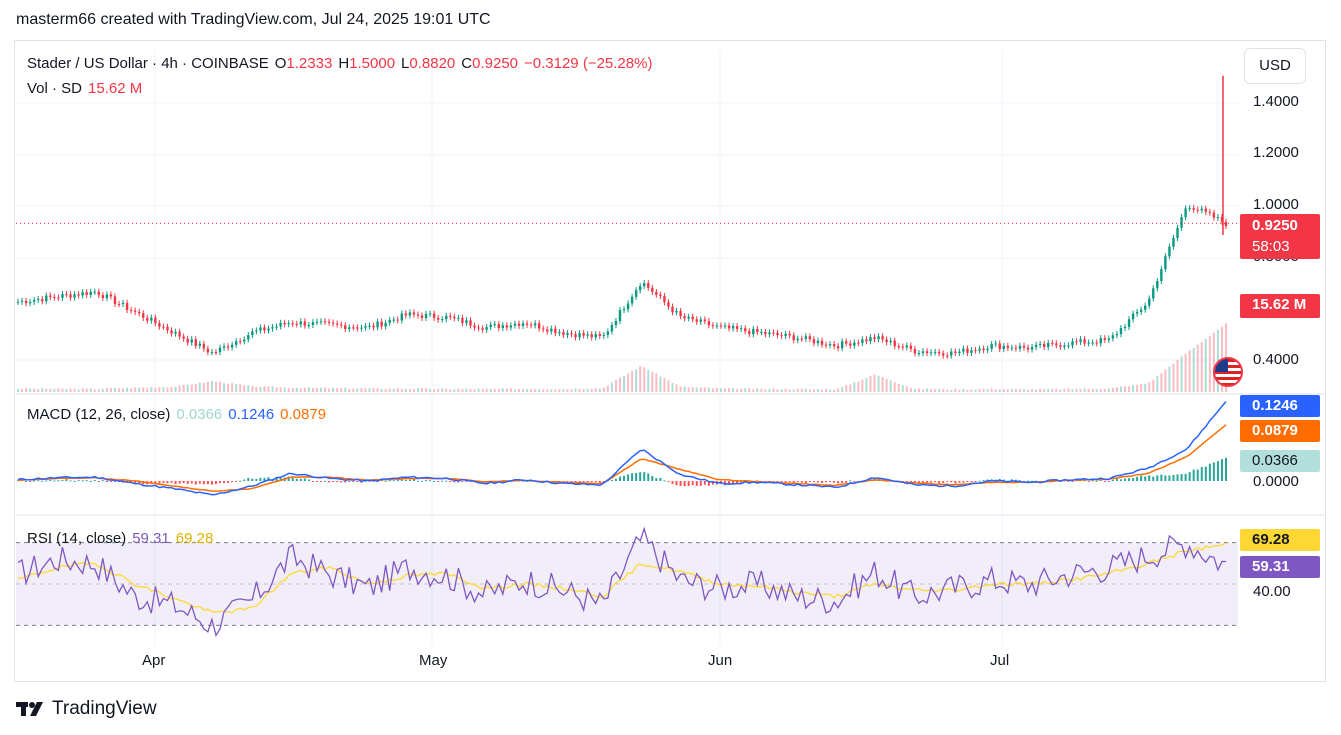  I want to click on macd-label: MACD (12, 26, close), so click(98, 414).